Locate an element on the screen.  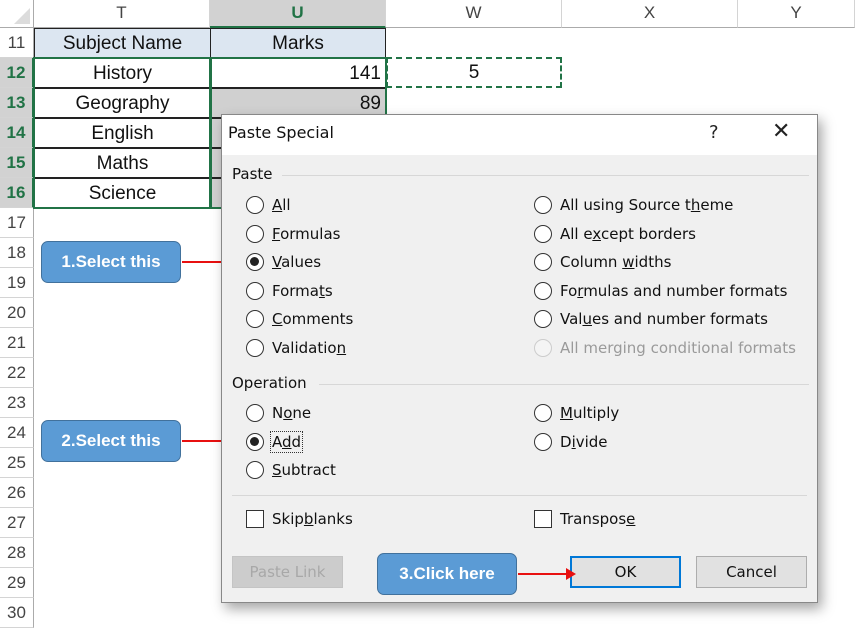
row-header: 14 is located at coordinates (17, 133).